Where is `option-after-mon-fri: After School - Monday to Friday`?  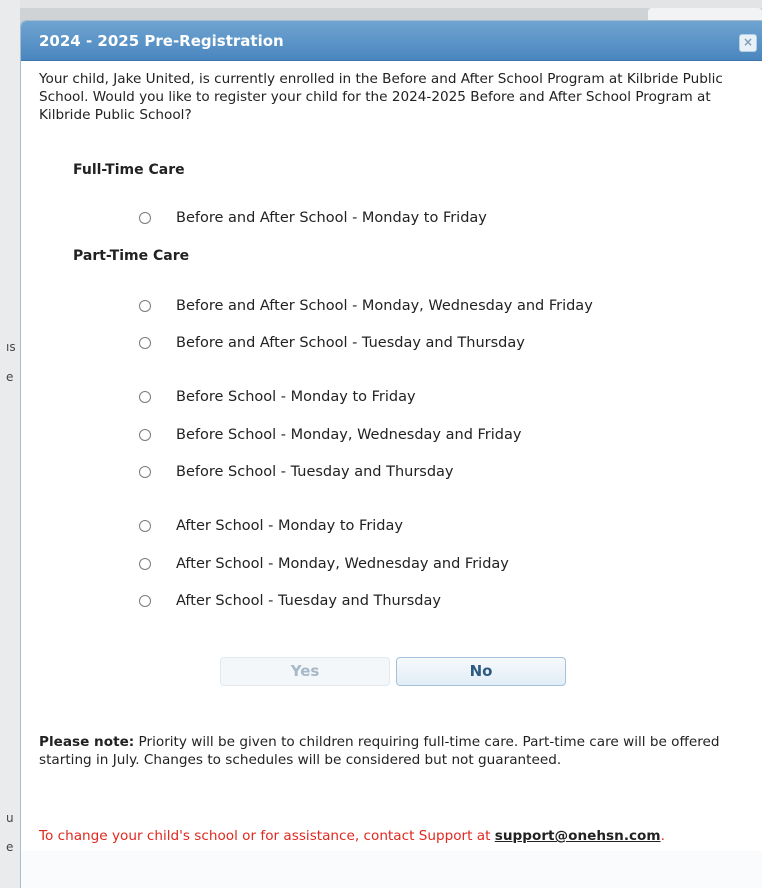
option-after-mon-fri: After School - Monday to Friday is located at coordinates (271, 526).